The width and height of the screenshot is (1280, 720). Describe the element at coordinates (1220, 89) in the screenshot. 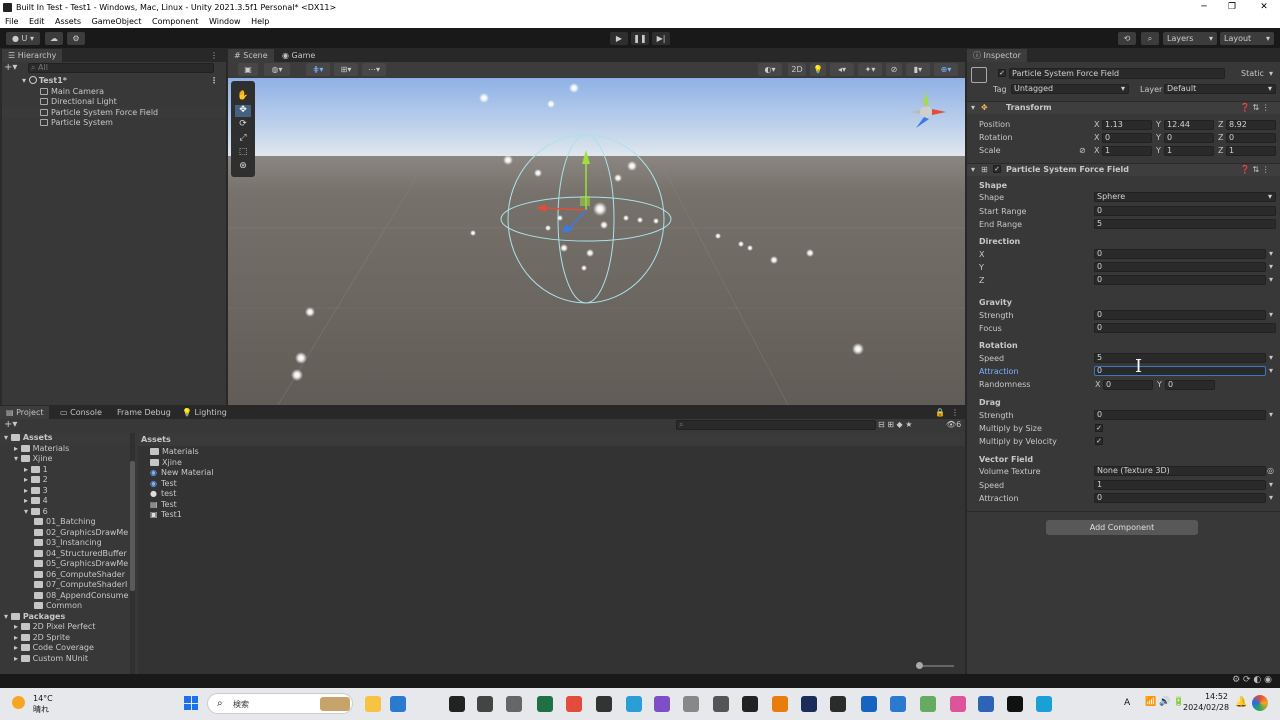

I see `layer-dropdown: Default ▾` at that location.